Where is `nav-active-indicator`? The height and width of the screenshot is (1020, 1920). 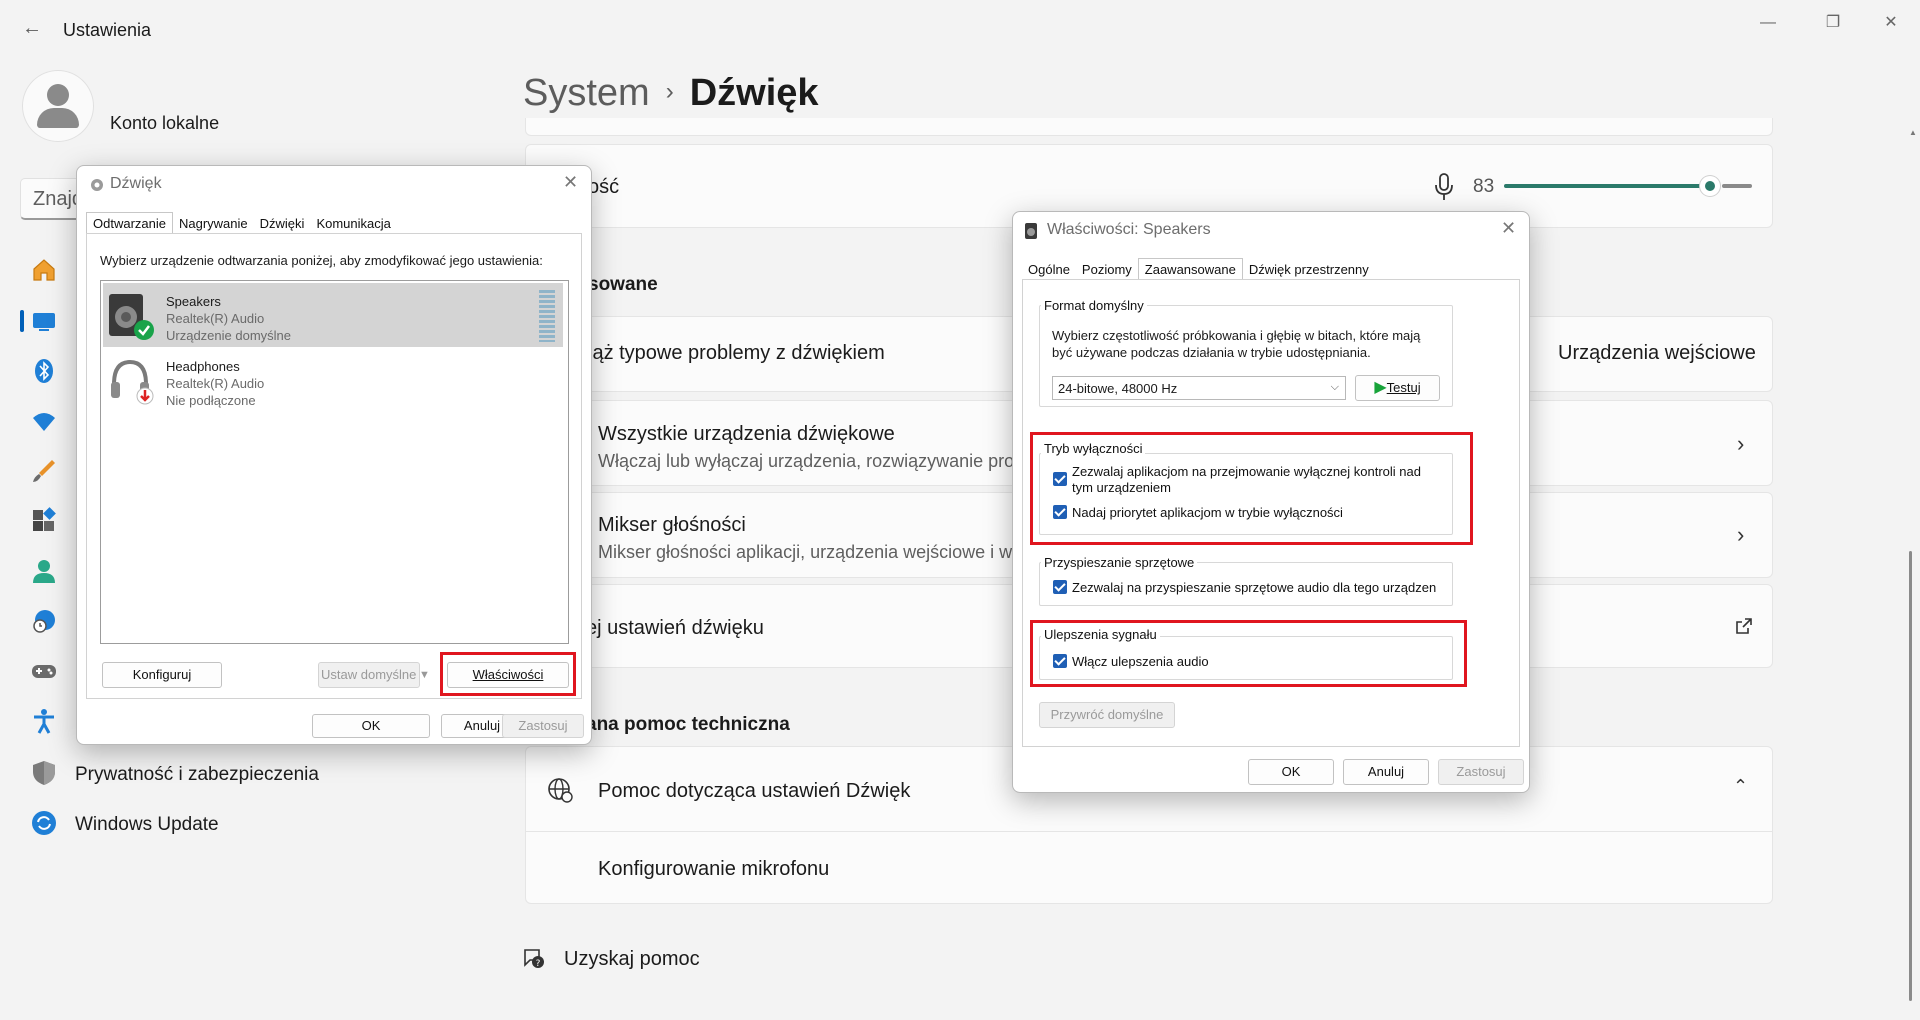
nav-active-indicator is located at coordinates (22, 321).